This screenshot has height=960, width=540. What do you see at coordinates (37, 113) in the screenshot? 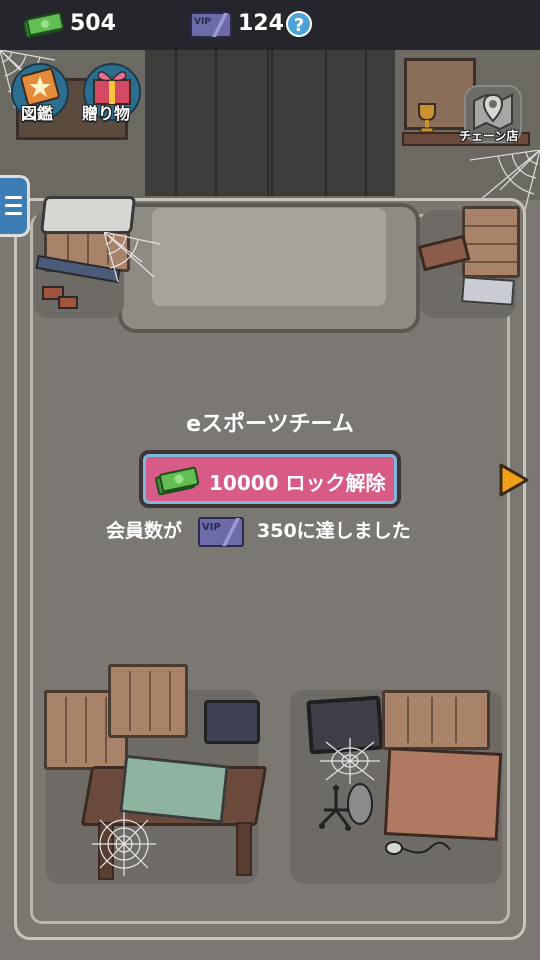
I see `encyclopedia-label: 図鑑` at bounding box center [37, 113].